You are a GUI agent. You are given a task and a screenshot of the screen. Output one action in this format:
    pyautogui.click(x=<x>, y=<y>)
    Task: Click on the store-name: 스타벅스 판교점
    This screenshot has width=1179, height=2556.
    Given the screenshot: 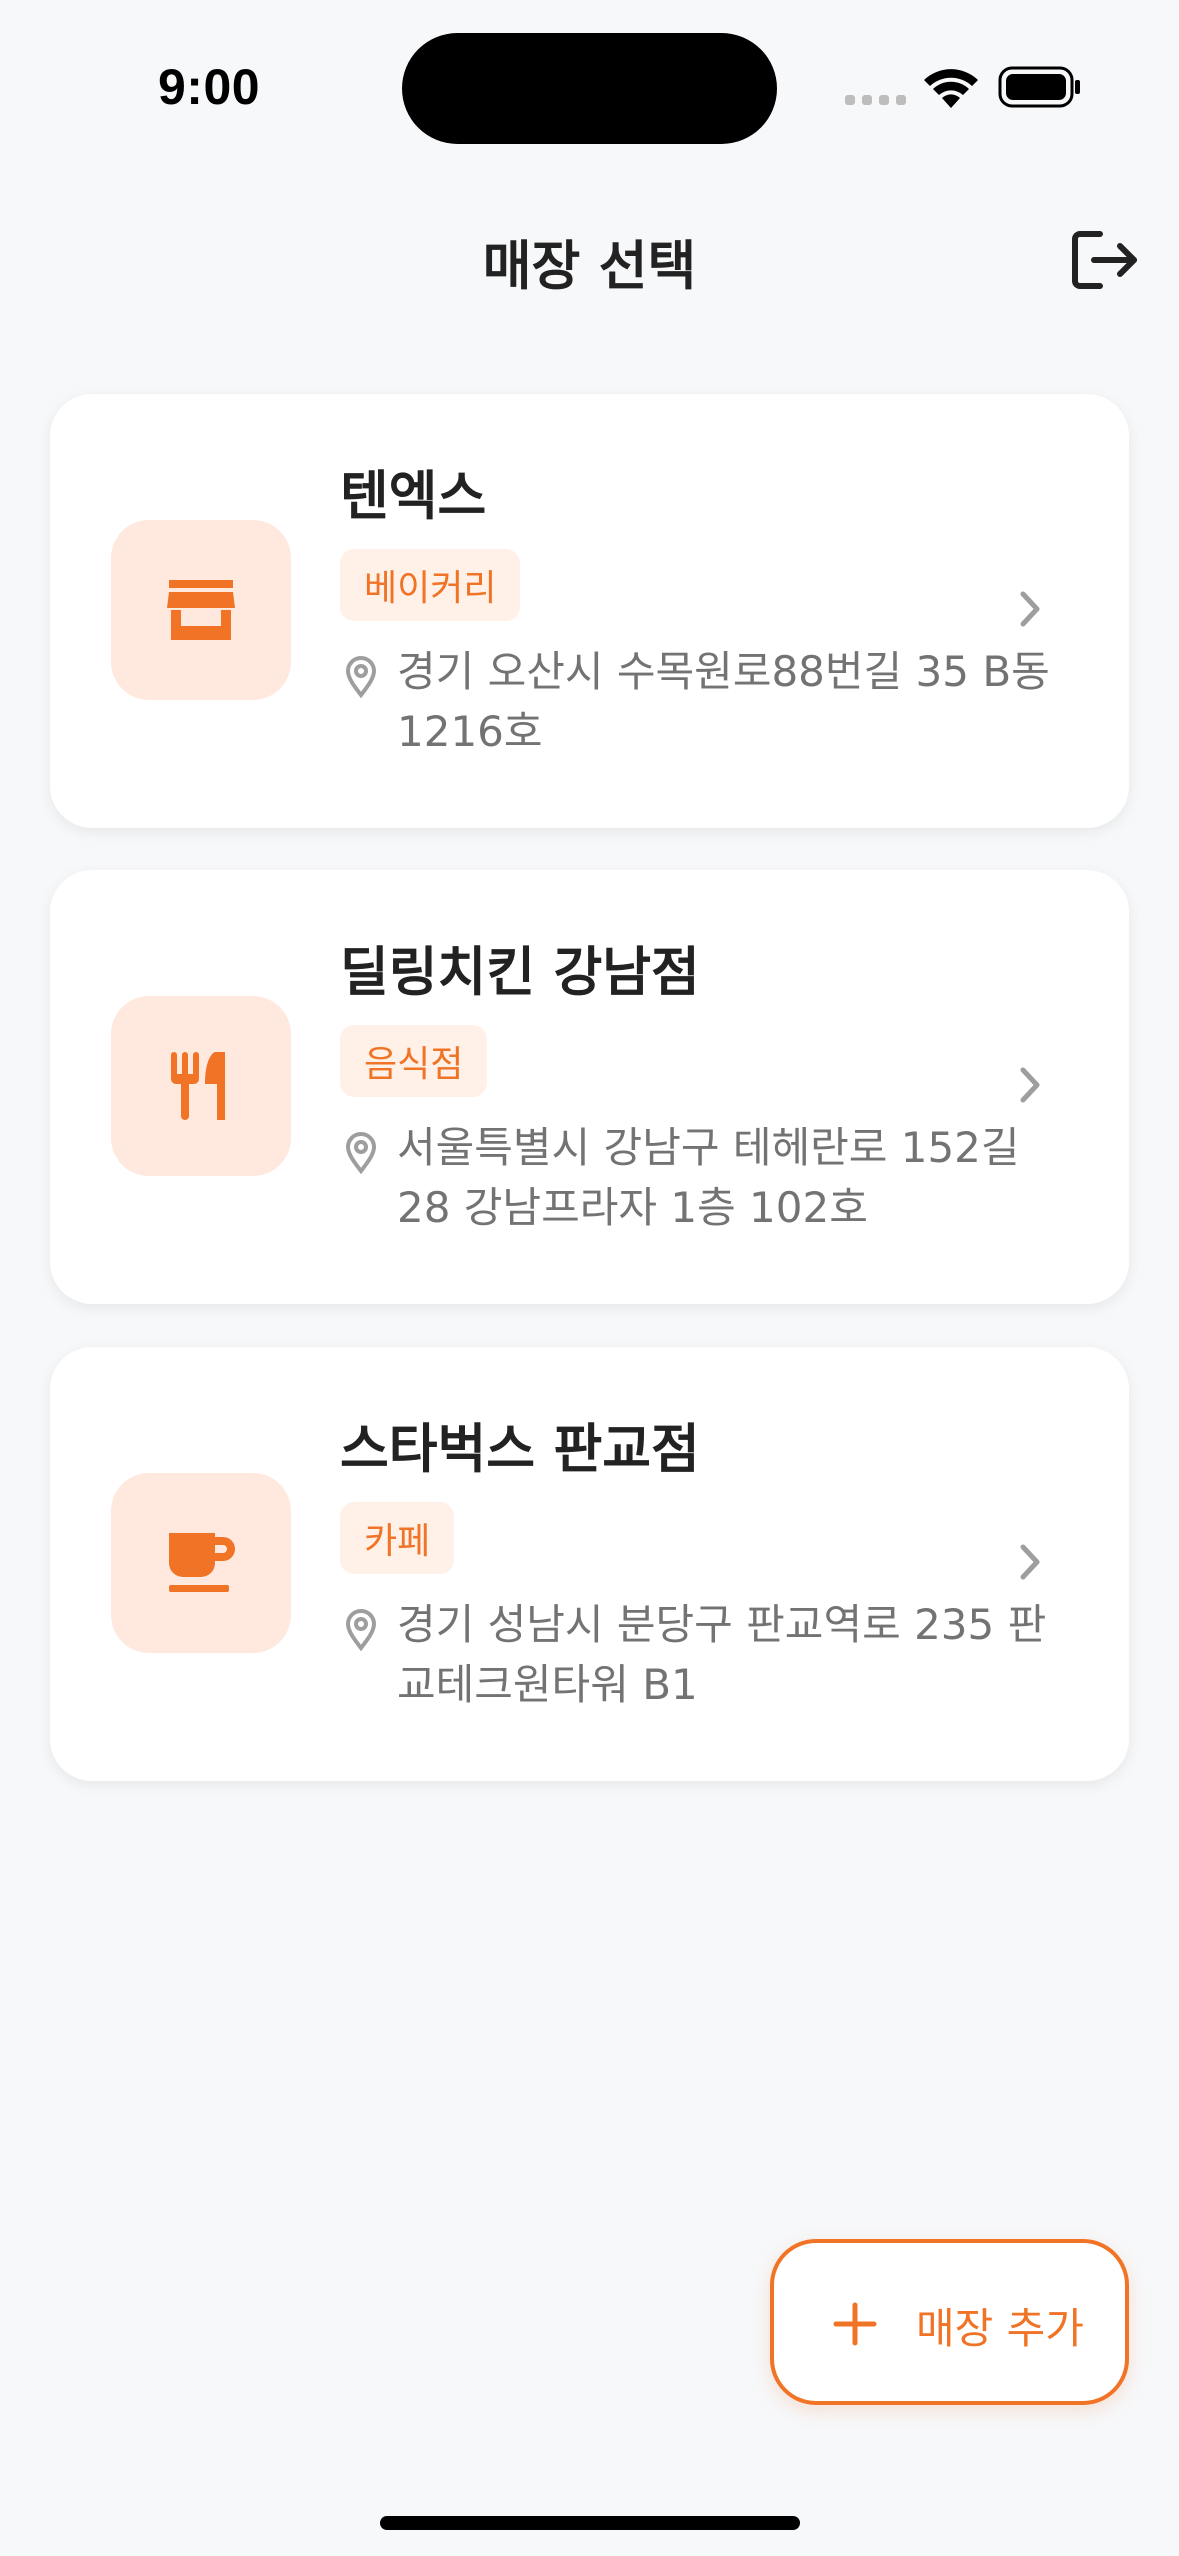 What is the action you would take?
    pyautogui.click(x=520, y=1449)
    